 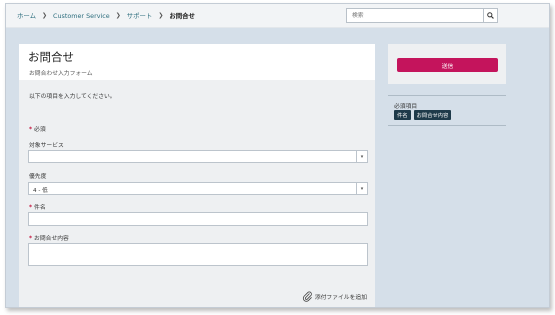 I want to click on subject-label: 件名, so click(x=40, y=208).